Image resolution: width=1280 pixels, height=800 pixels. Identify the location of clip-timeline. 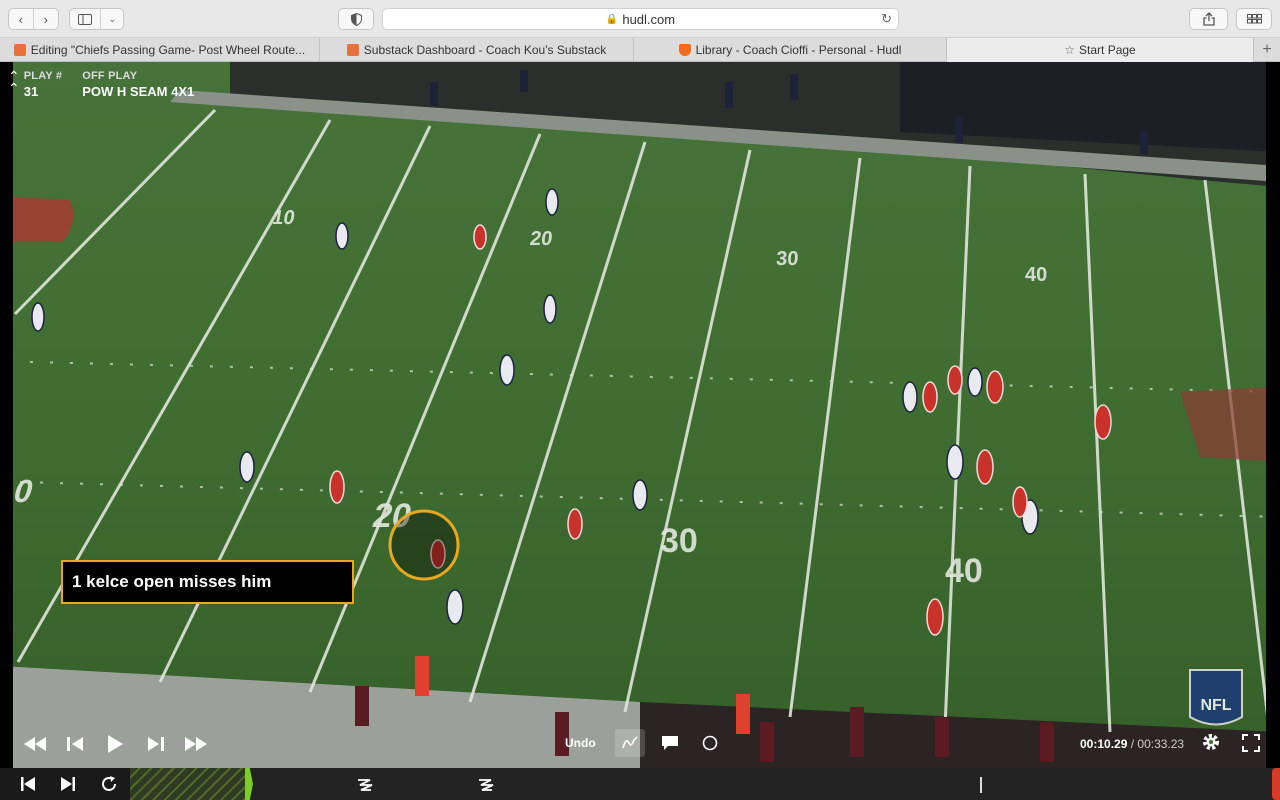
(640, 784).